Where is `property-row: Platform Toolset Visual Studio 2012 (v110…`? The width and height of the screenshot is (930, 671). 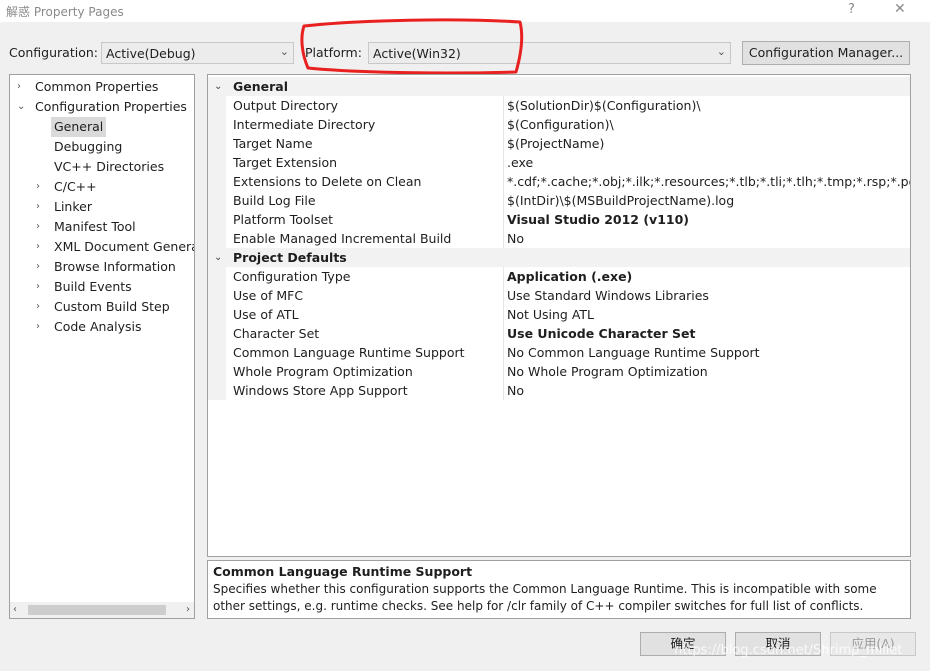
property-row: Platform Toolset Visual Studio 2012 (v110… is located at coordinates (559, 219).